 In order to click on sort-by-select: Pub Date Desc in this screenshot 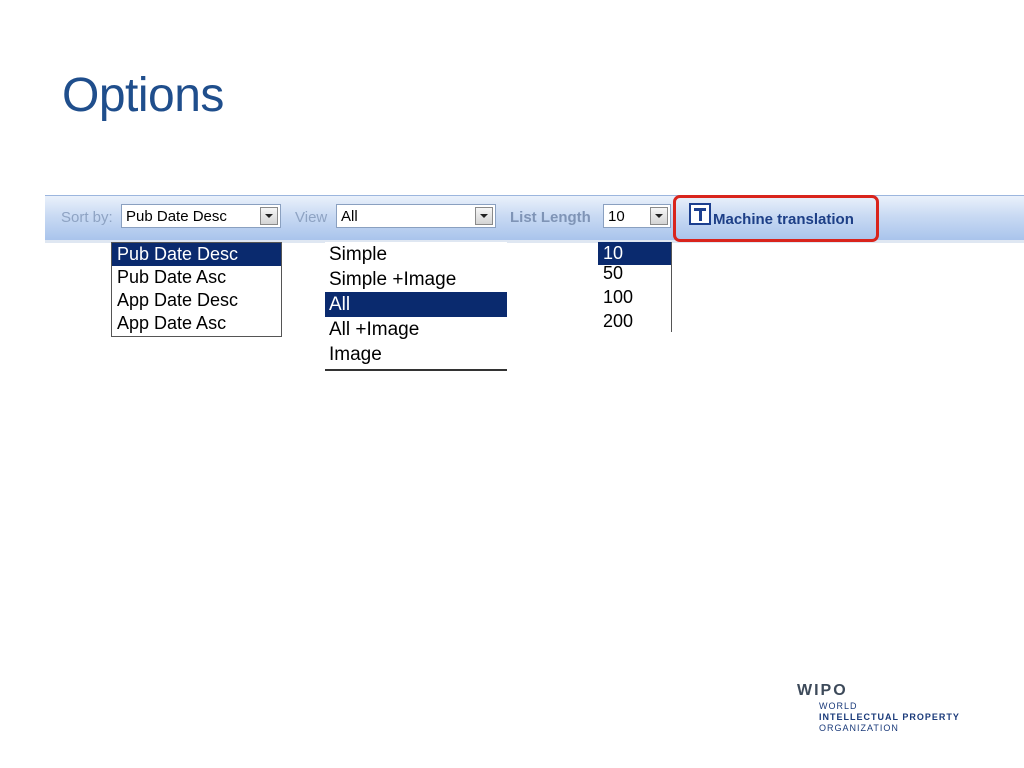, I will do `click(201, 216)`.